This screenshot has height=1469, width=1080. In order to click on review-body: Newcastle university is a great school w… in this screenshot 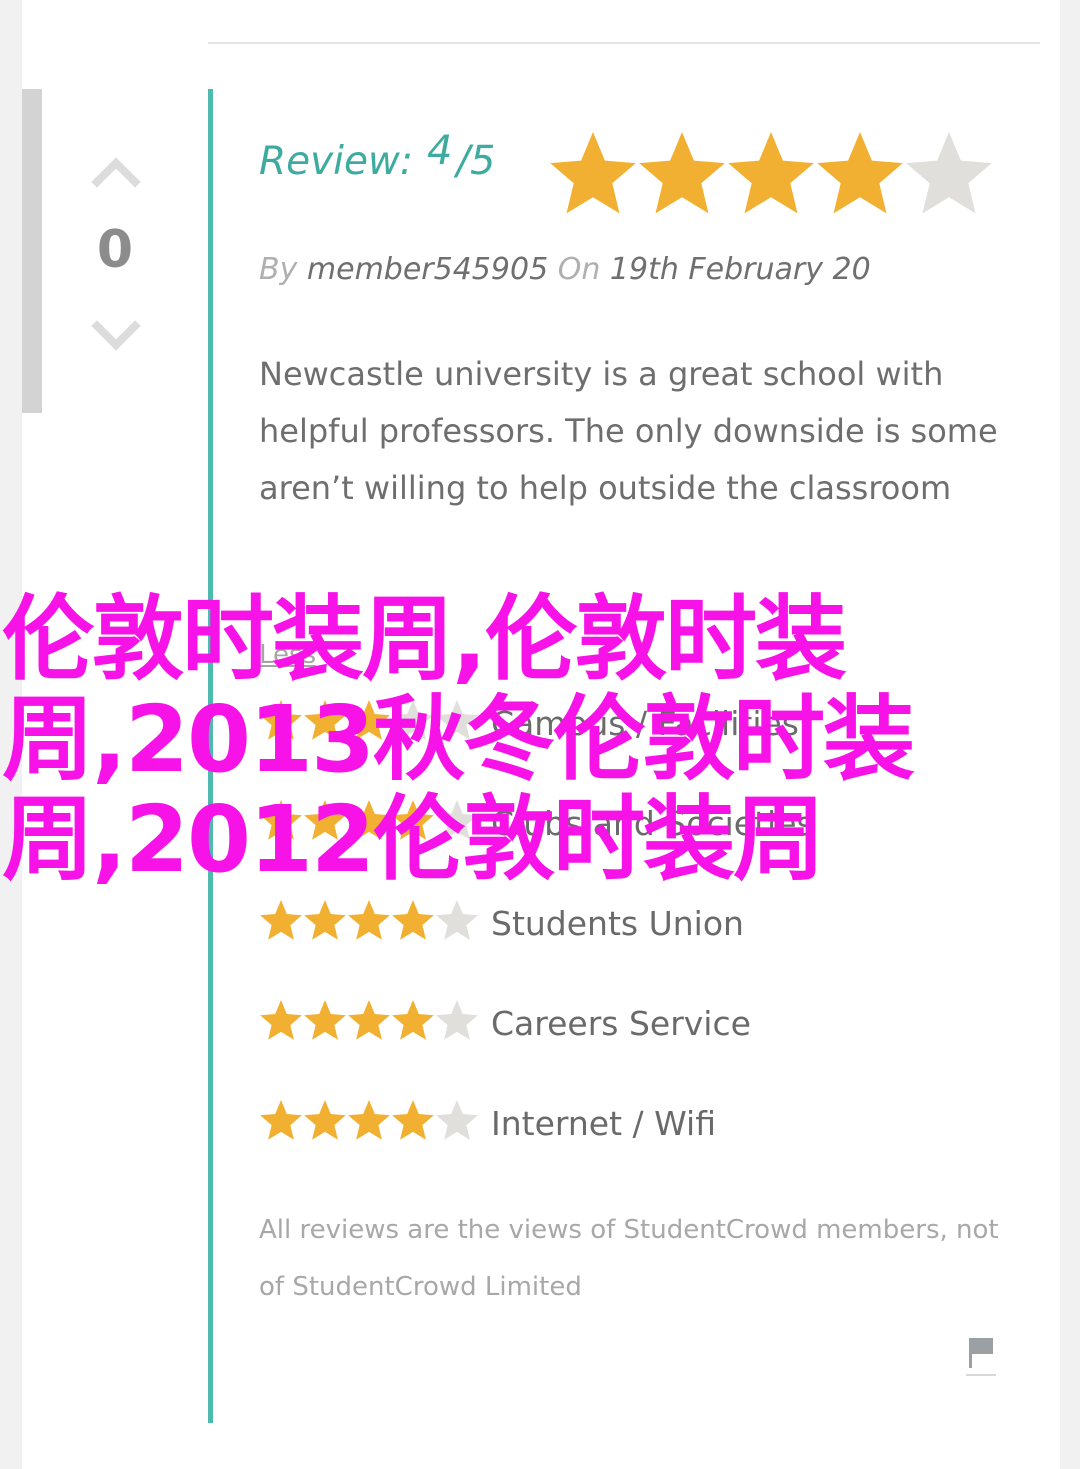, I will do `click(628, 431)`.